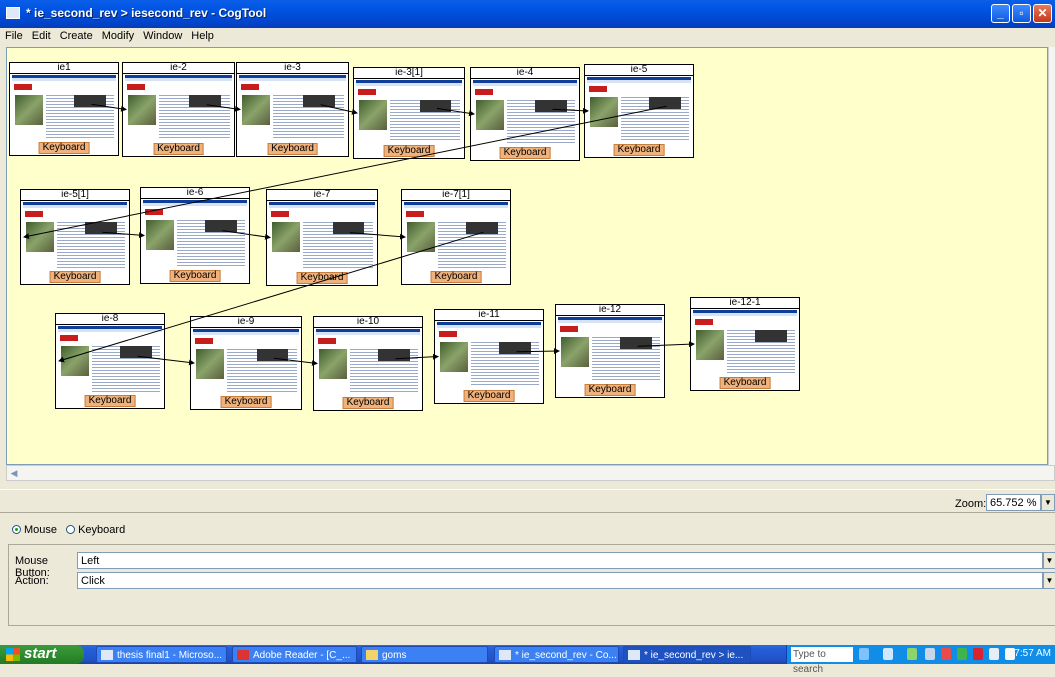 This screenshot has width=1055, height=677. What do you see at coordinates (864, 654) in the screenshot?
I see `search-dropdown-icon` at bounding box center [864, 654].